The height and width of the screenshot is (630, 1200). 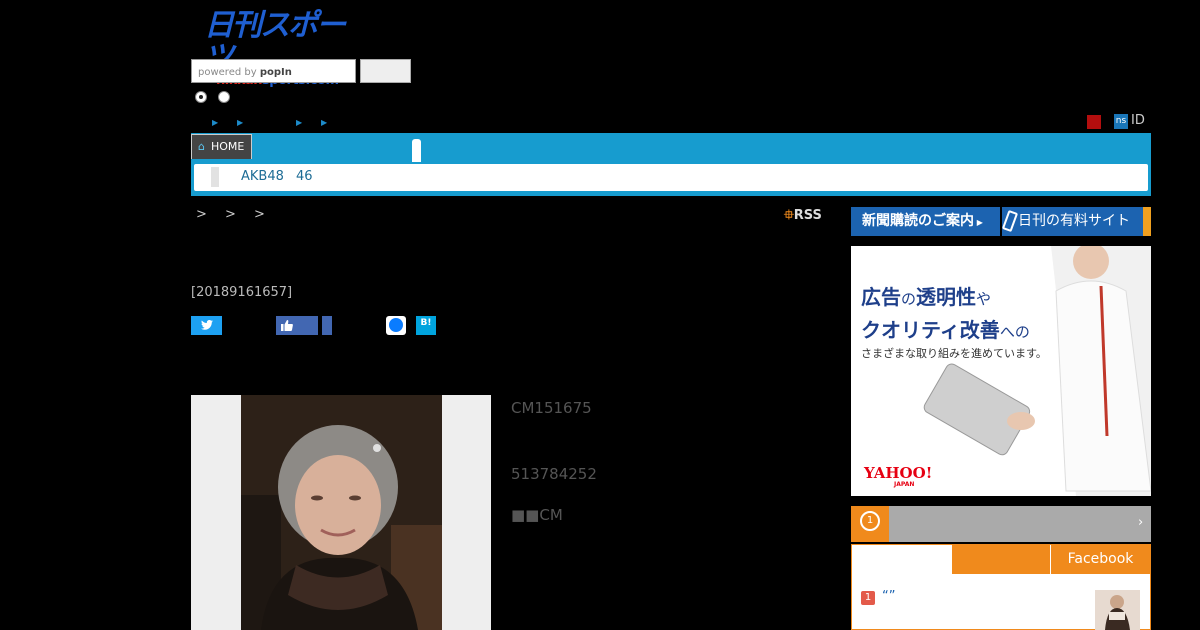 I want to click on article-text-line: ■■CM, so click(x=537, y=515).